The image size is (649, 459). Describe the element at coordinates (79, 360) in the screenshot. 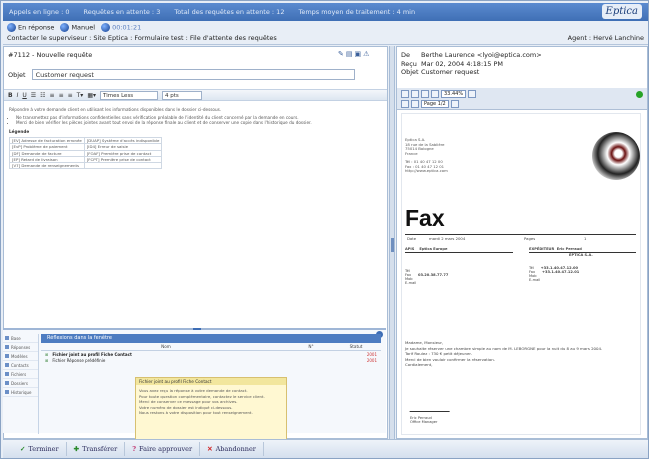

I see `list-item-label: Fichier Réponse prédéfinie` at that location.